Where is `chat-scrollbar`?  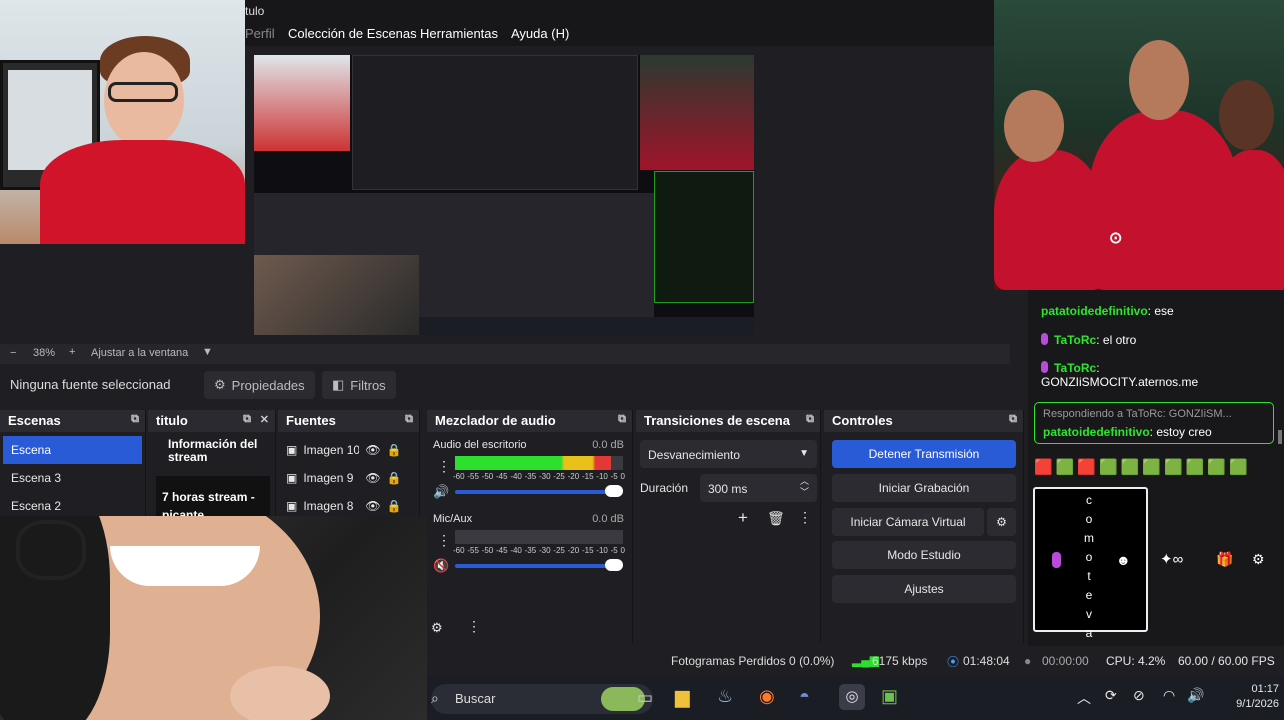
chat-scrollbar is located at coordinates (1280, 437).